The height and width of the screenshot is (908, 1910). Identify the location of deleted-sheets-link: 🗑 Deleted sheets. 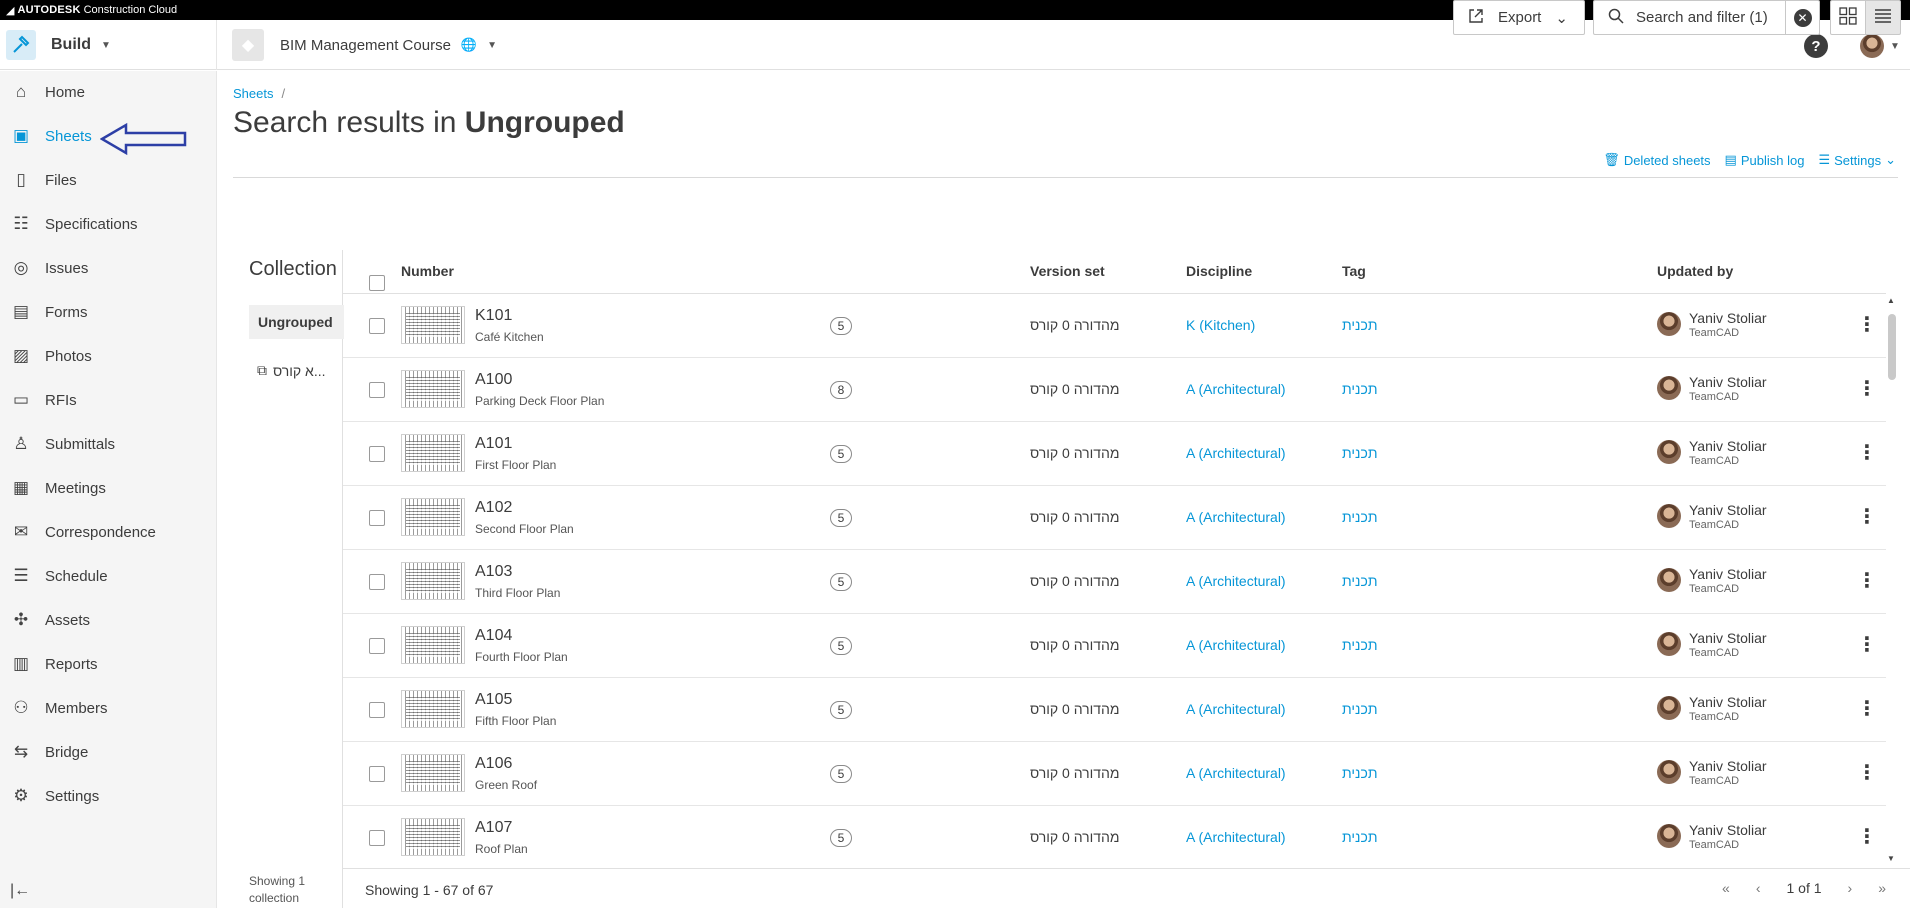
(1656, 160).